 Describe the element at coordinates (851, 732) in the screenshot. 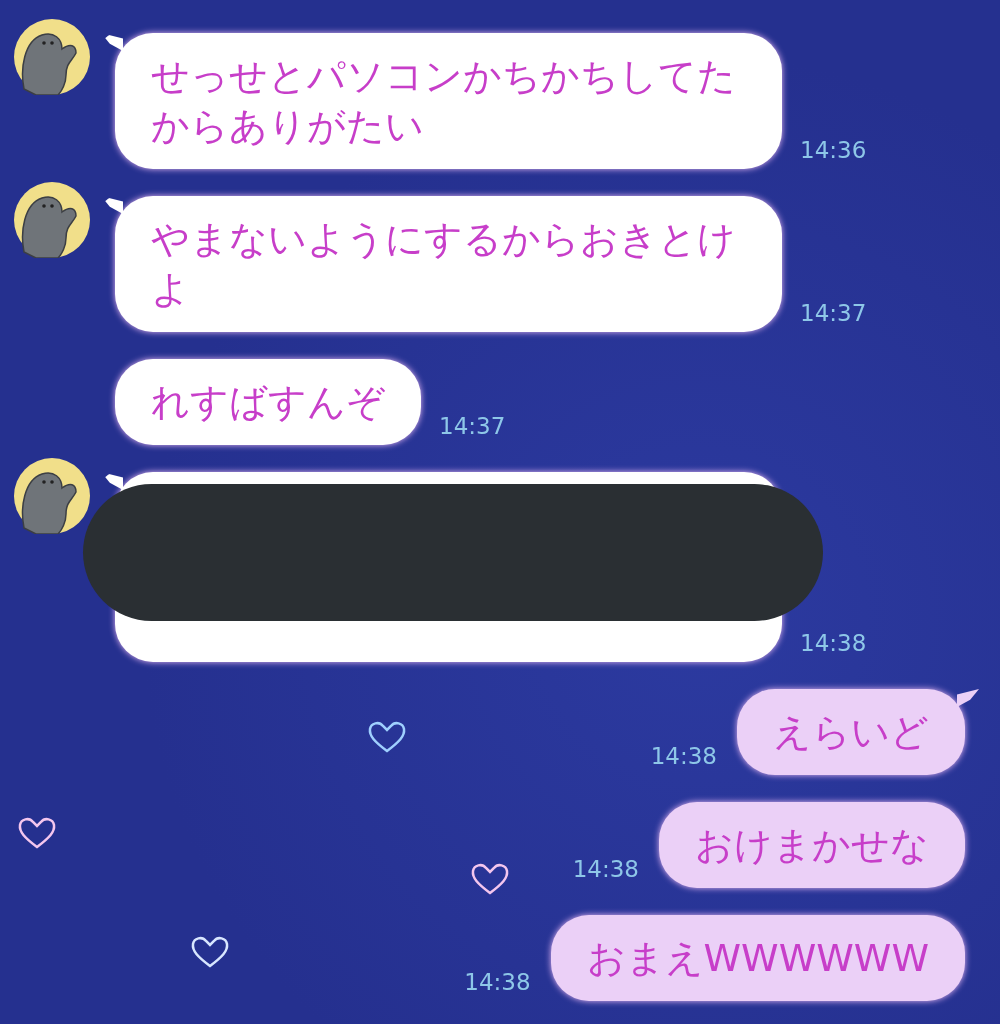

I see `message-bubble: えらいど` at that location.